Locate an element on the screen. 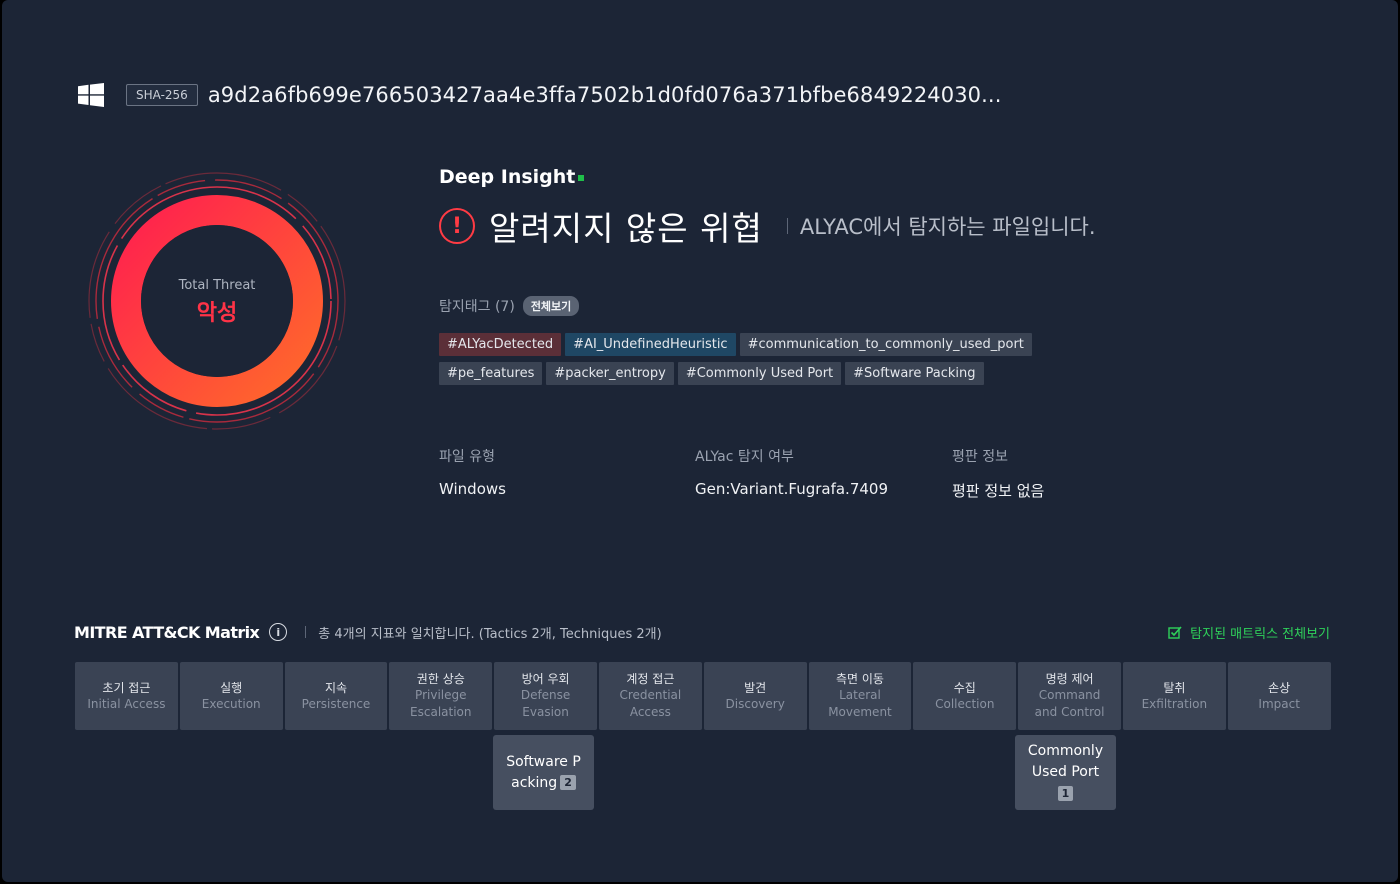 This screenshot has width=1400, height=884. windows-icon is located at coordinates (91, 95).